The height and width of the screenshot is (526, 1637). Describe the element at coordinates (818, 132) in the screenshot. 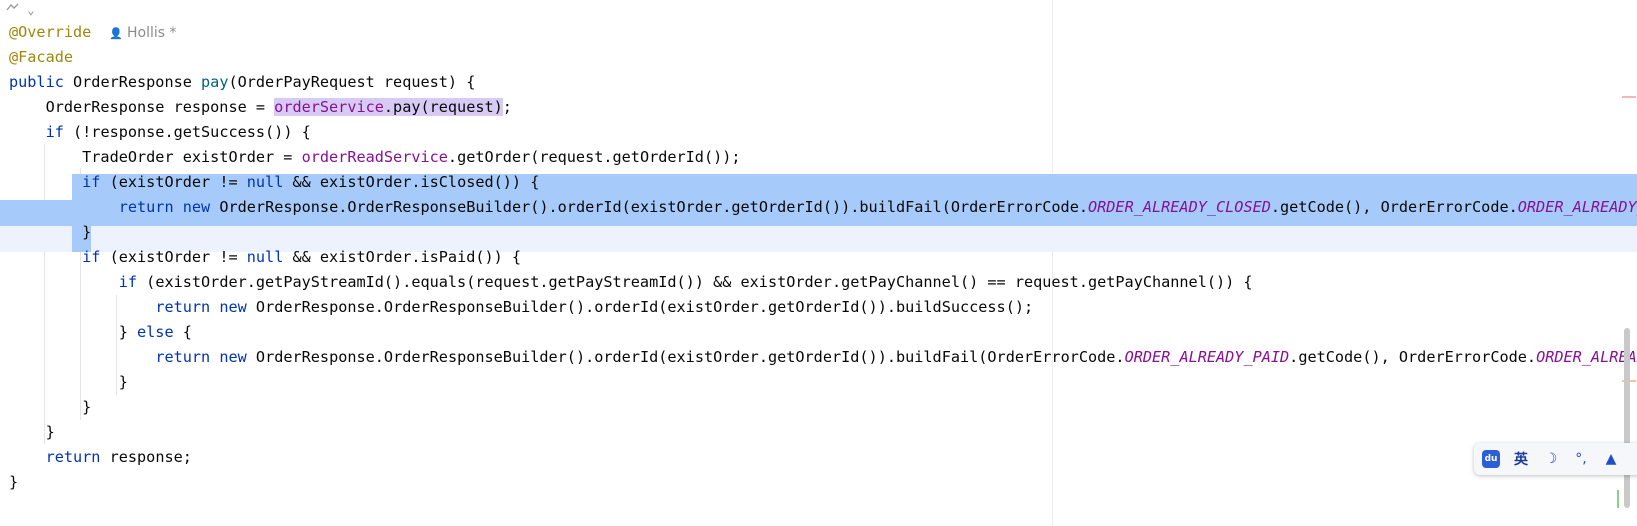

I see `code-line: if (!response.getSuccess()) {` at that location.